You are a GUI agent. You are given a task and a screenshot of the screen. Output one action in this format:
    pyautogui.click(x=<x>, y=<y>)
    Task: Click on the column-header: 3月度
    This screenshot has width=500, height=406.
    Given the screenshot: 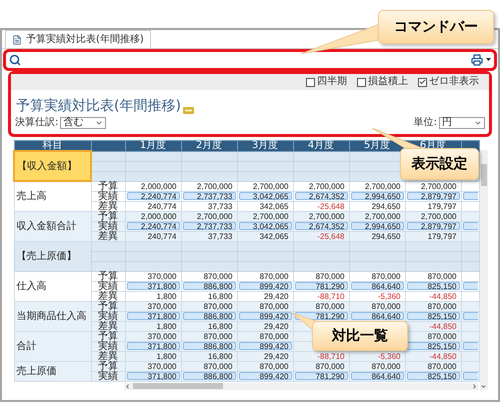 What is the action you would take?
    pyautogui.click(x=265, y=145)
    